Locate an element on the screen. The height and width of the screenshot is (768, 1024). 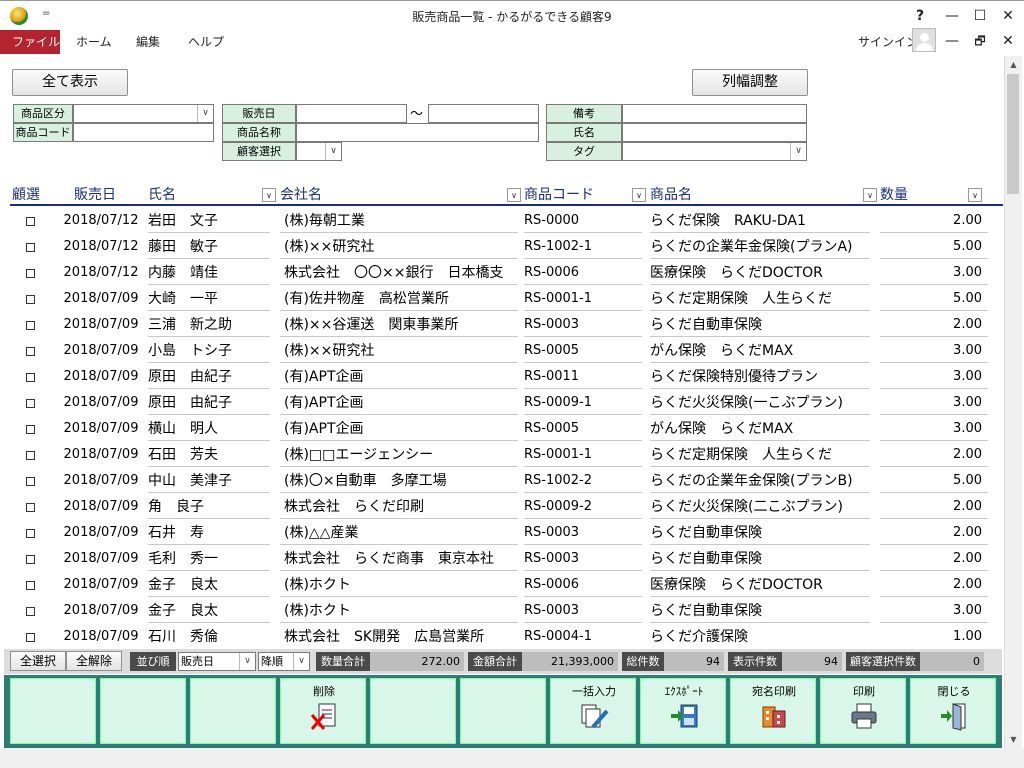
export-button: ｴｸｽﾎﾟｰﾄ is located at coordinates (683, 711).